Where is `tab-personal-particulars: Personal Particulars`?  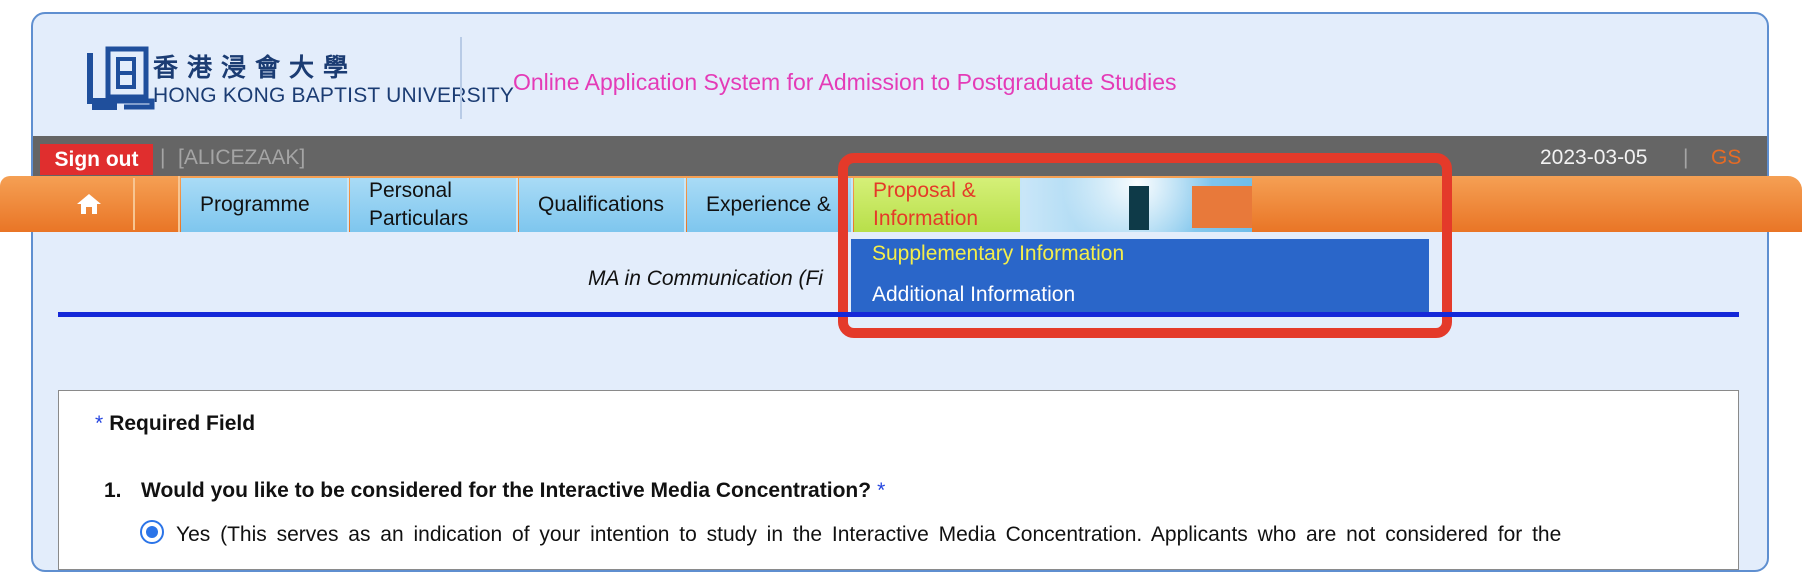
tab-personal-particulars: Personal Particulars is located at coordinates (434, 205).